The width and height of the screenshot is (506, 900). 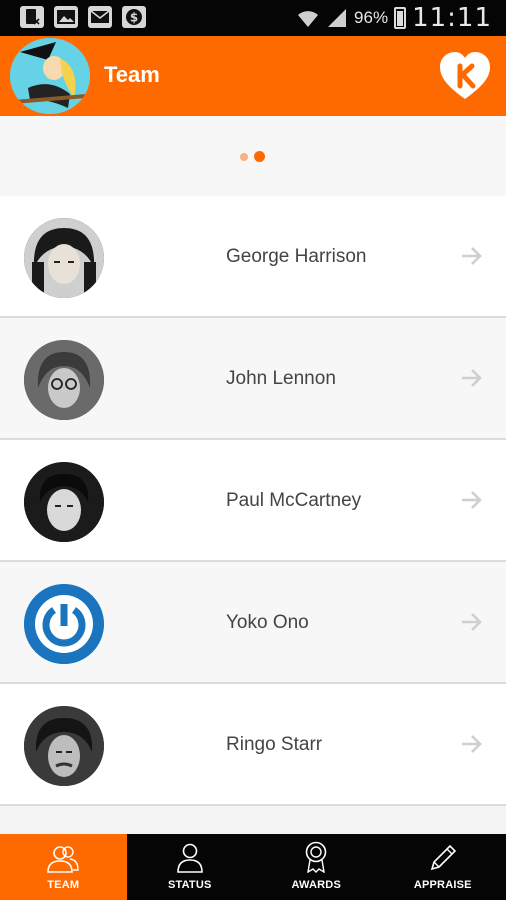 I want to click on team-member-row: John Lennon, so click(x=253, y=379).